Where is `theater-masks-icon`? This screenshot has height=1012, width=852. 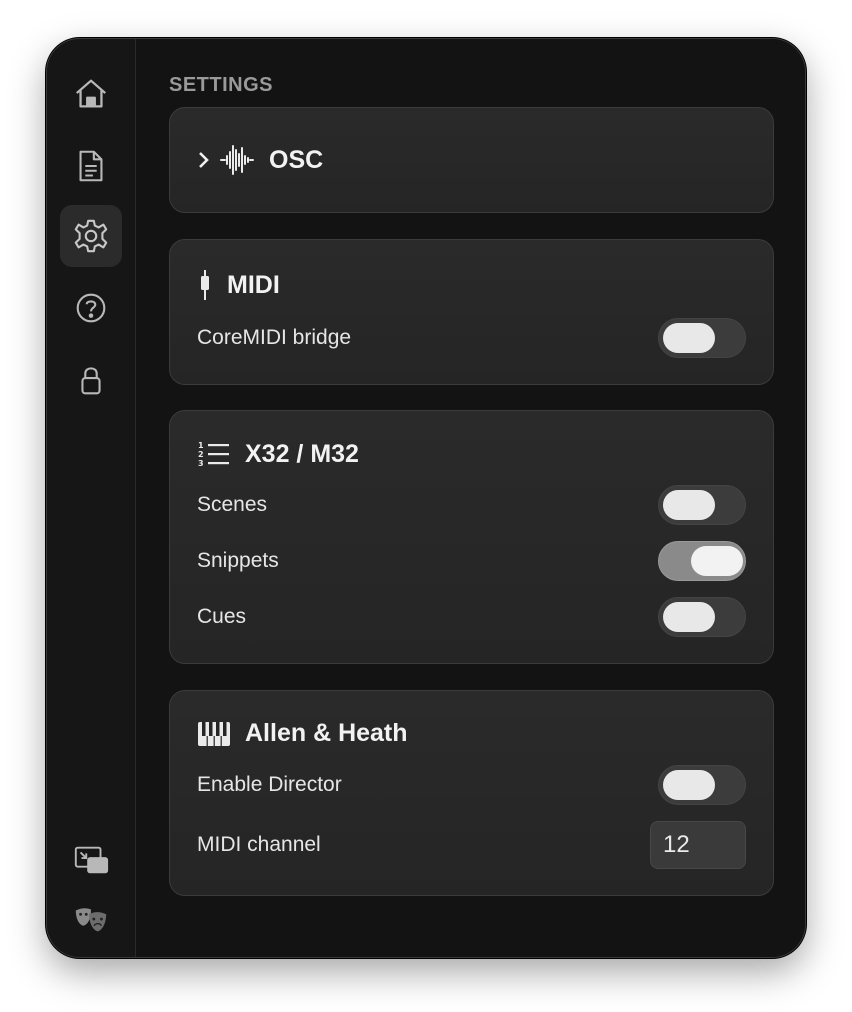
theater-masks-icon is located at coordinates (91, 920).